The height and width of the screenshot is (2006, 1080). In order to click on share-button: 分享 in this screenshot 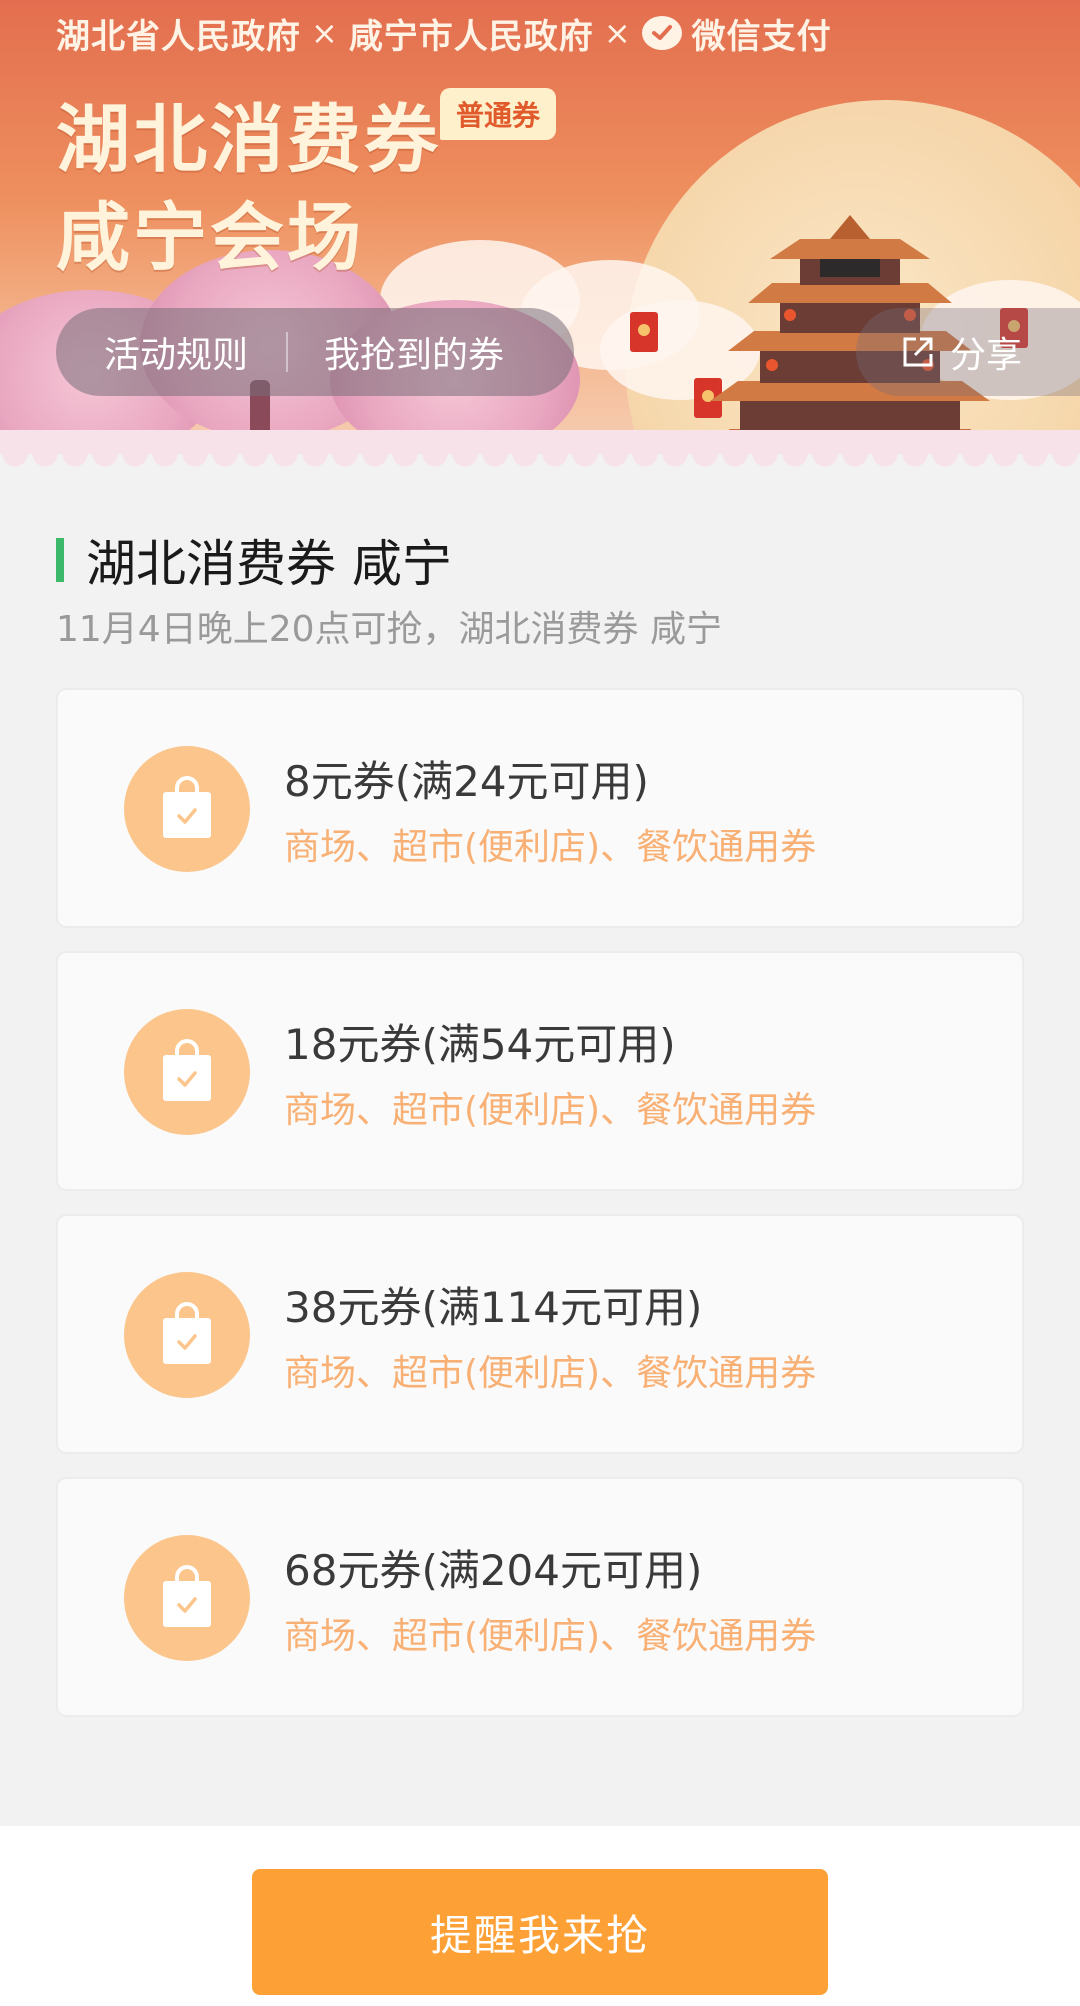, I will do `click(968, 352)`.